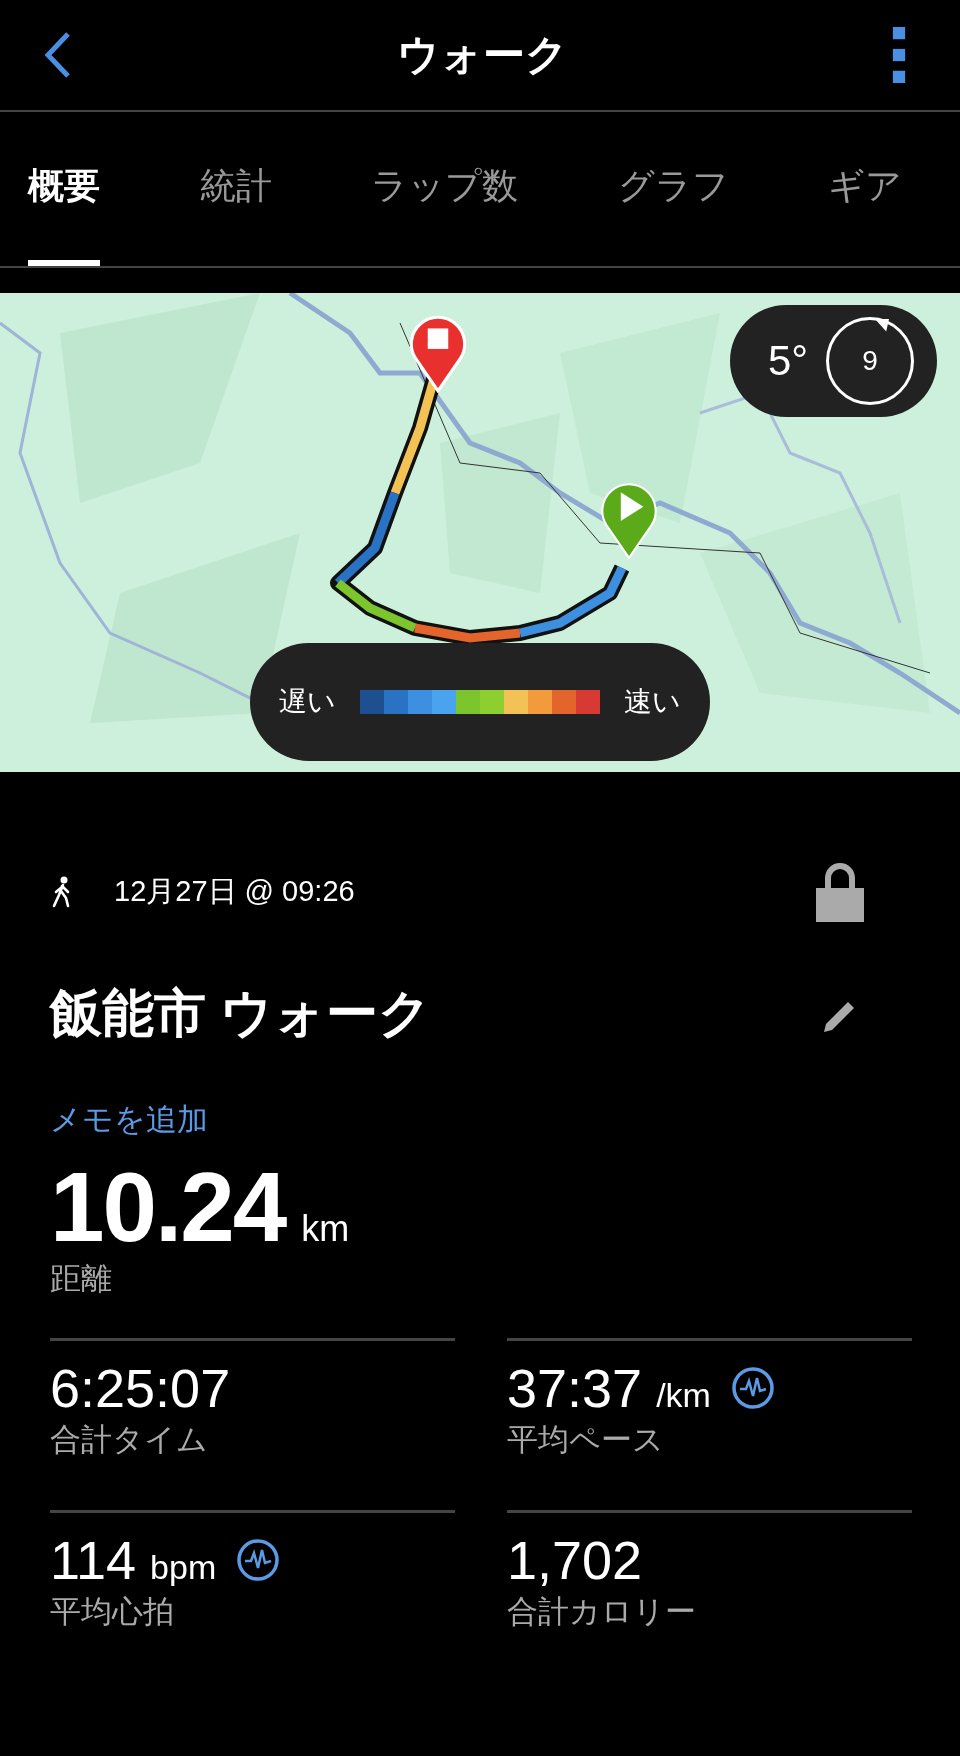  Describe the element at coordinates (673, 189) in the screenshot. I see `tab: グラフ` at that location.